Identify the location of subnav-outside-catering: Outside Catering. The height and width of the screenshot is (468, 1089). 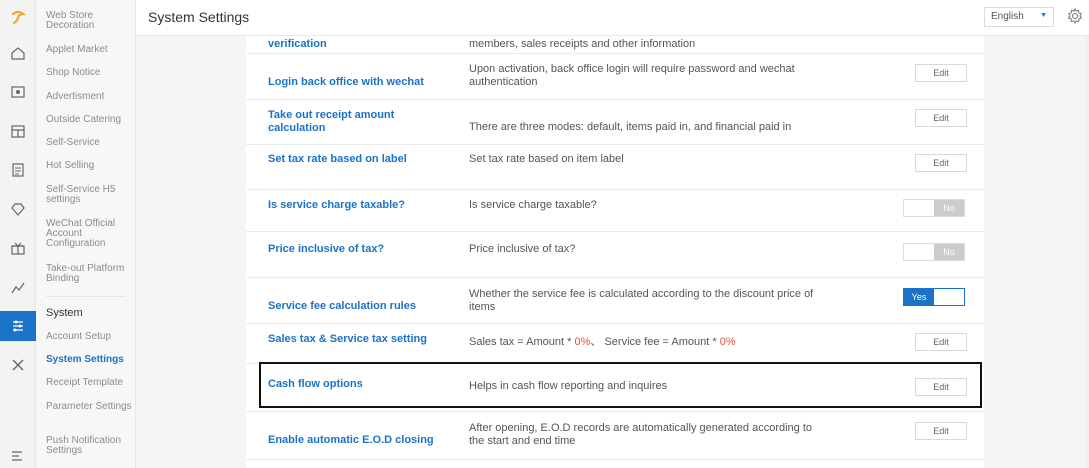
(89, 120).